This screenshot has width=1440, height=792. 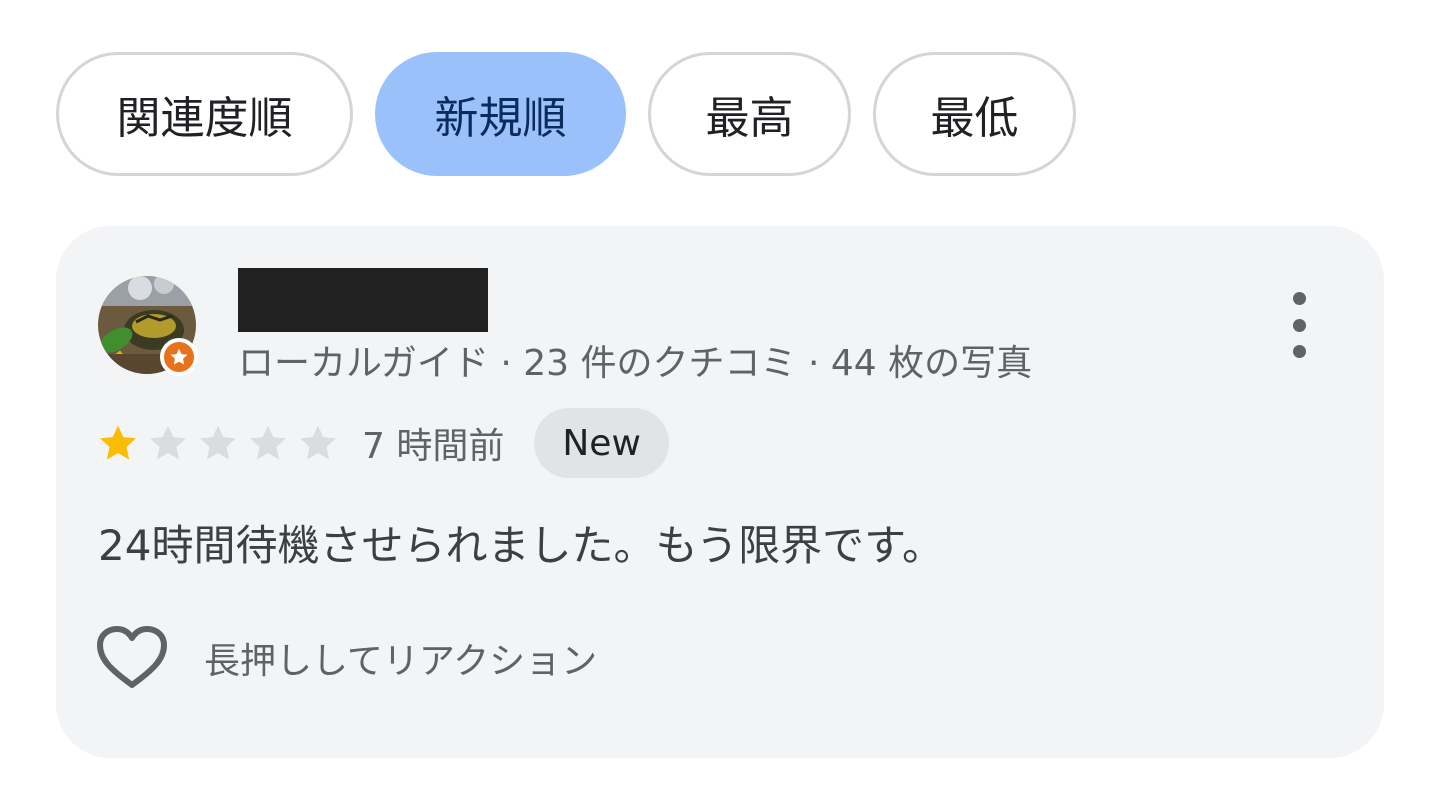 What do you see at coordinates (204, 114) in the screenshot?
I see `chip-relevance: 関連度順` at bounding box center [204, 114].